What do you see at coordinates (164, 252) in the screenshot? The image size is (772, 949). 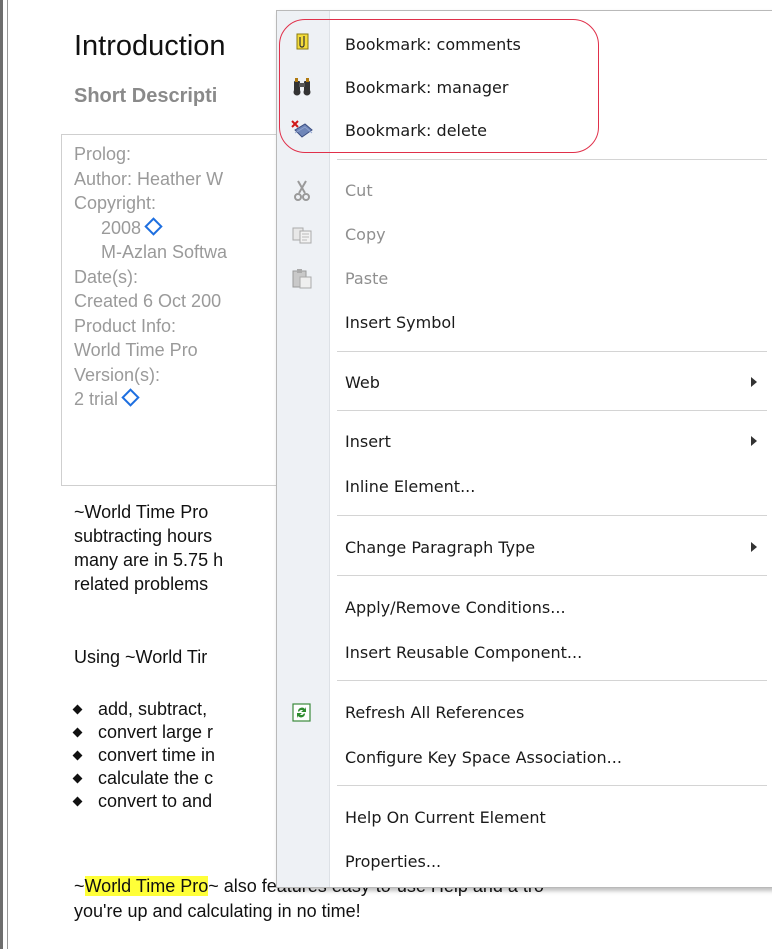 I see `copyright-holder-text: M-Azlan Softwa` at bounding box center [164, 252].